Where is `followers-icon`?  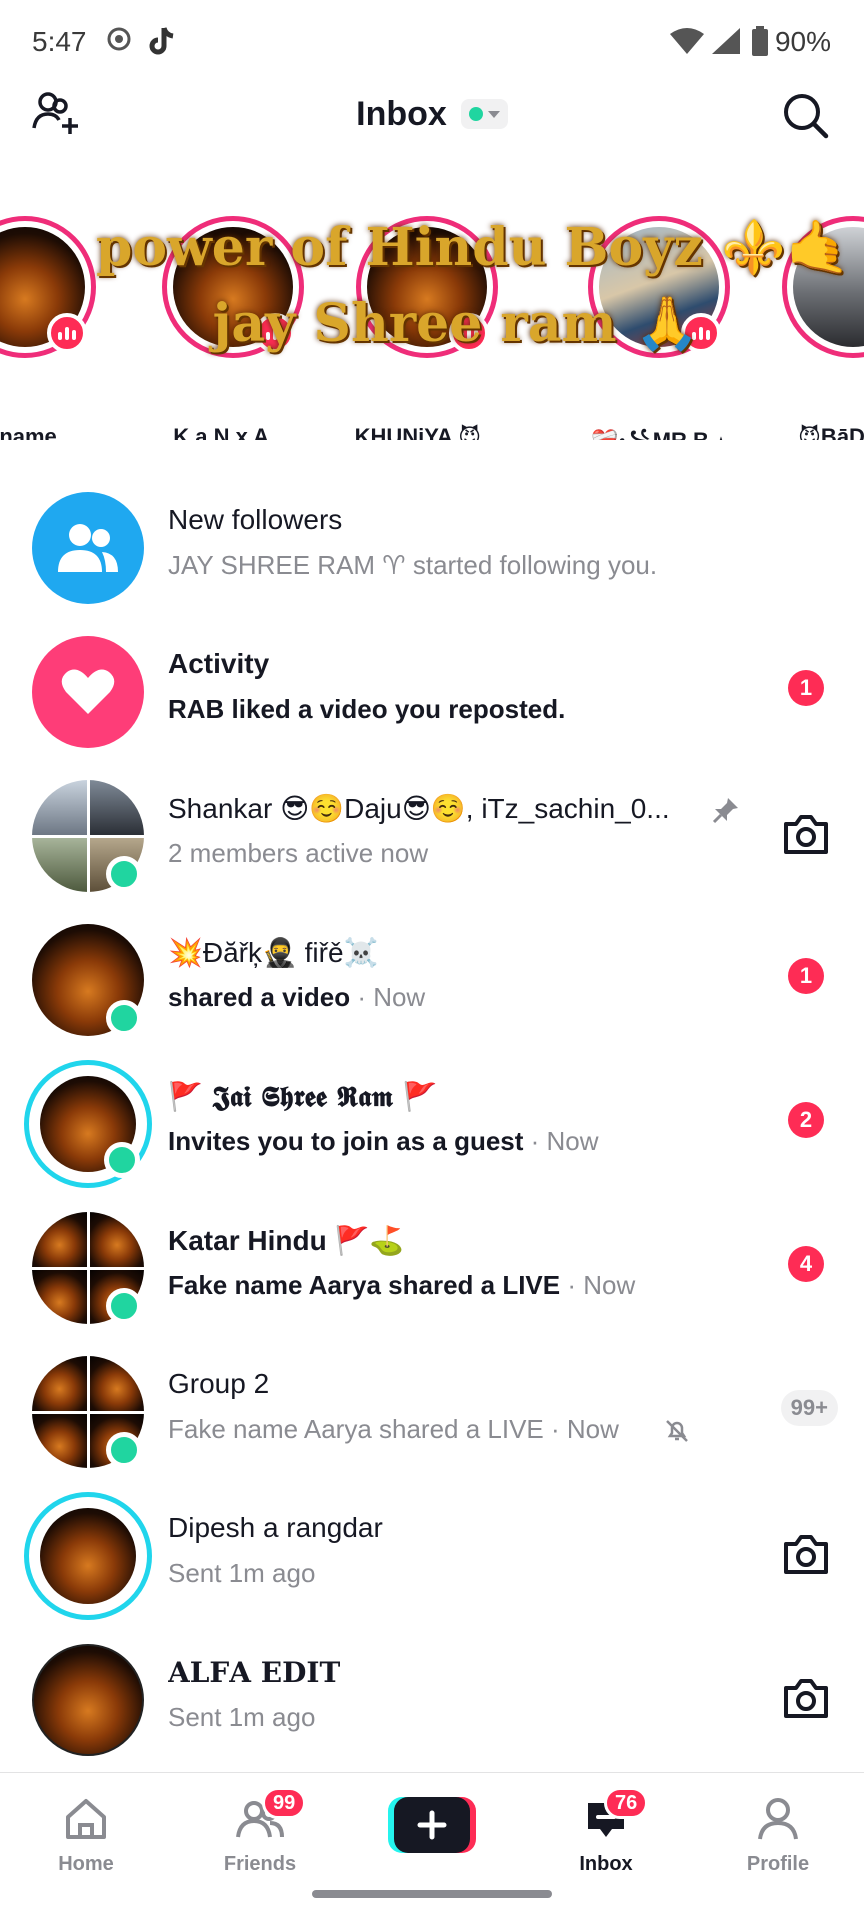 followers-icon is located at coordinates (88, 548).